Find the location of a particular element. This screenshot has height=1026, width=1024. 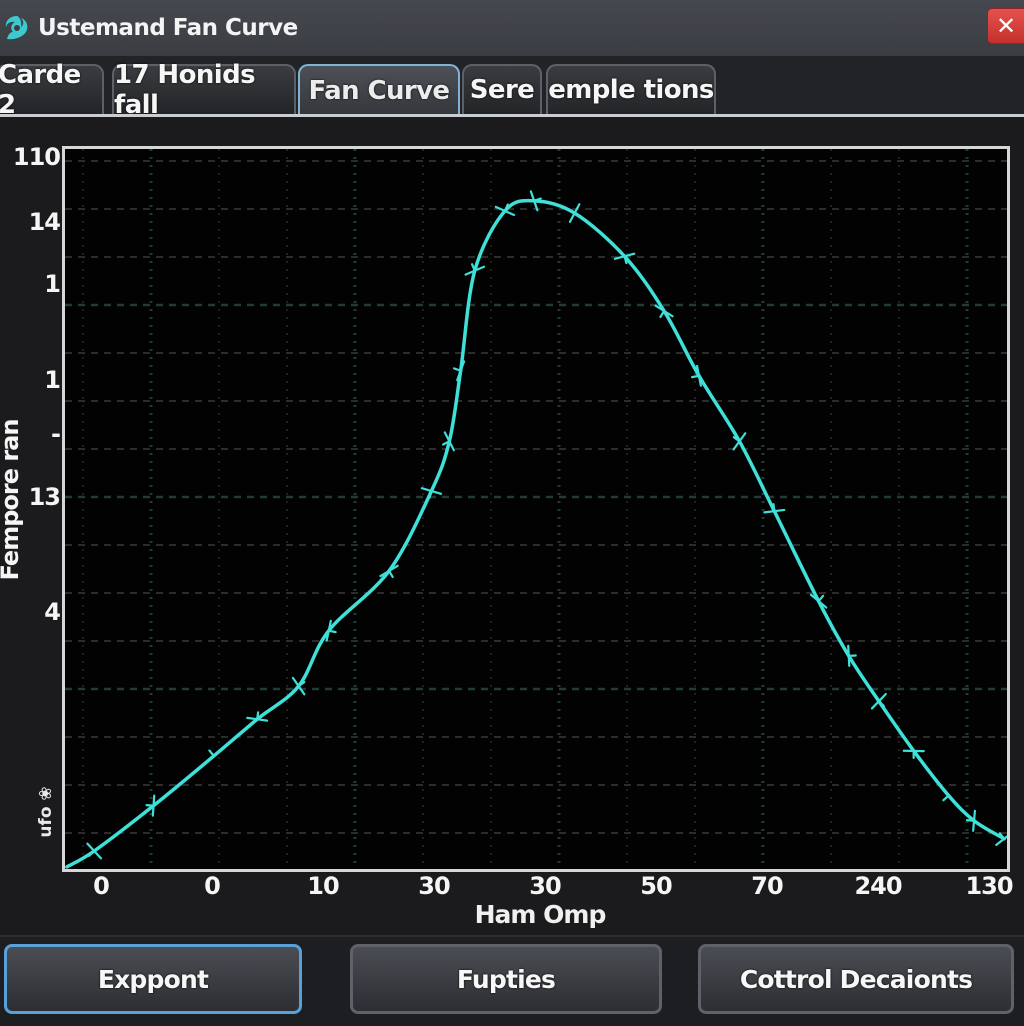

close-button: ✕ is located at coordinates (1005, 26).